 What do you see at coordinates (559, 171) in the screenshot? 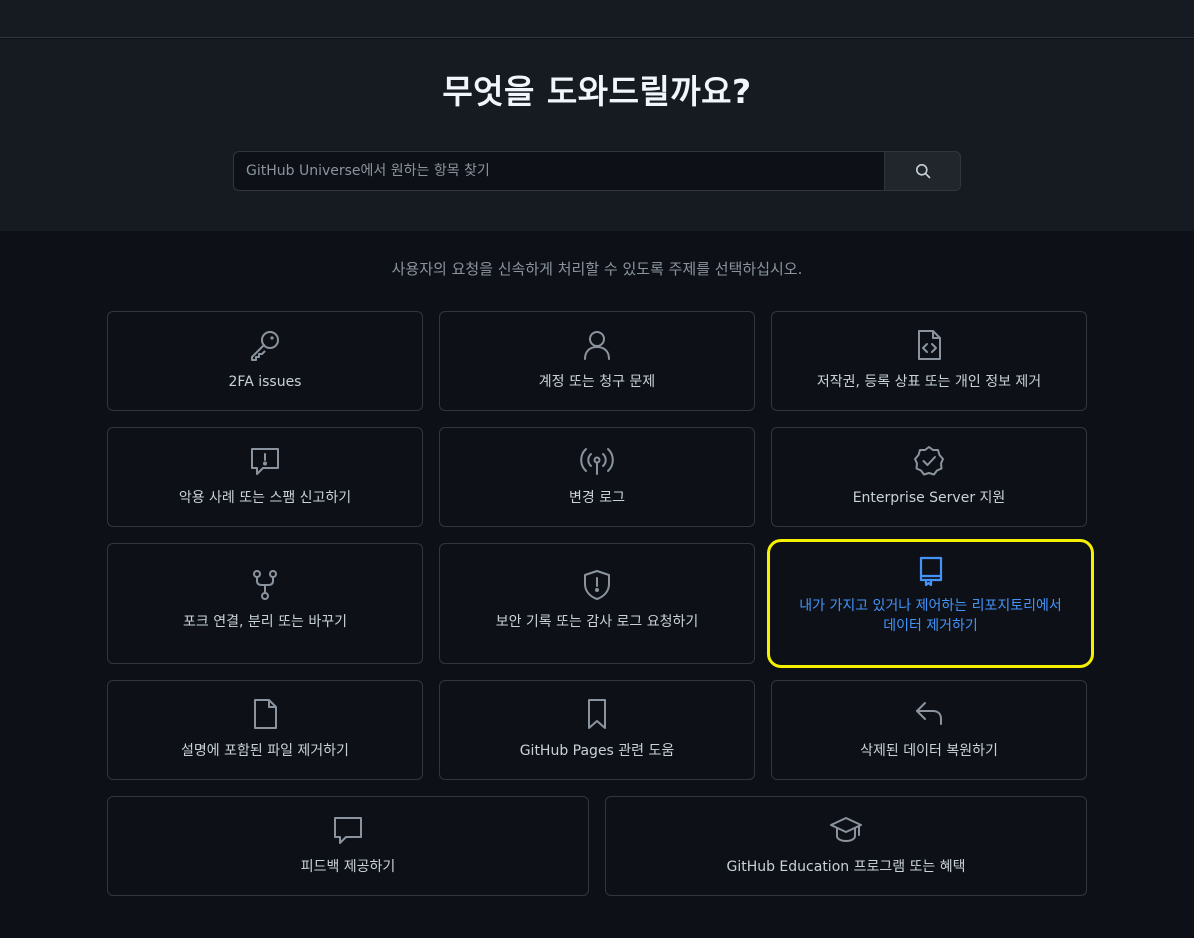
I see `search-input` at bounding box center [559, 171].